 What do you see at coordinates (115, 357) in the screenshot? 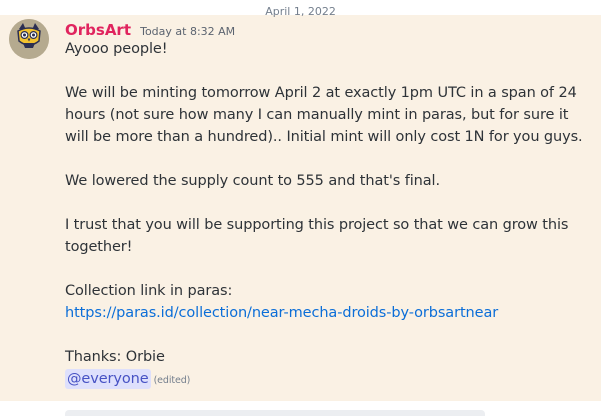
I see `signoff-line: Thanks: Orbie` at bounding box center [115, 357].